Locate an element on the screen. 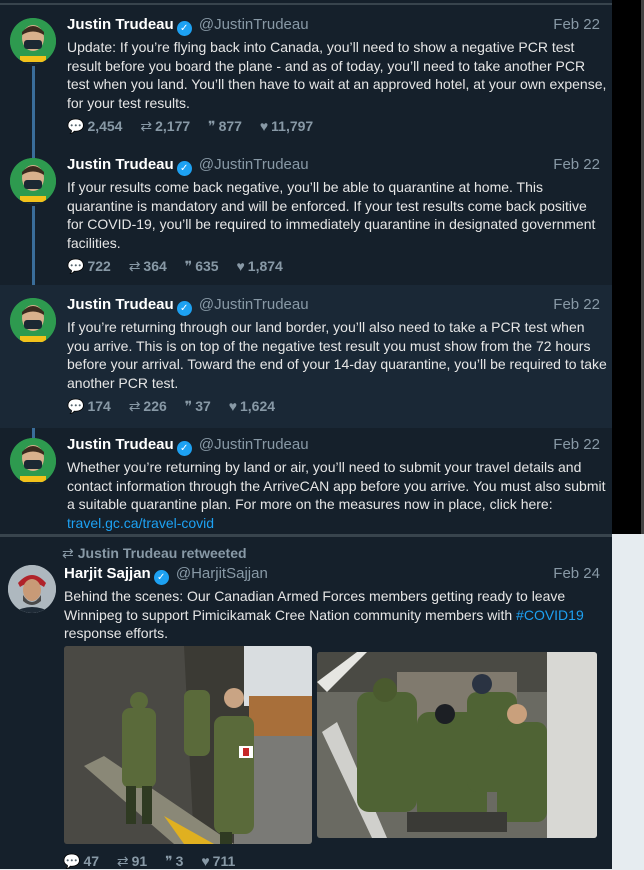  scrollbar is located at coordinates (628, 267).